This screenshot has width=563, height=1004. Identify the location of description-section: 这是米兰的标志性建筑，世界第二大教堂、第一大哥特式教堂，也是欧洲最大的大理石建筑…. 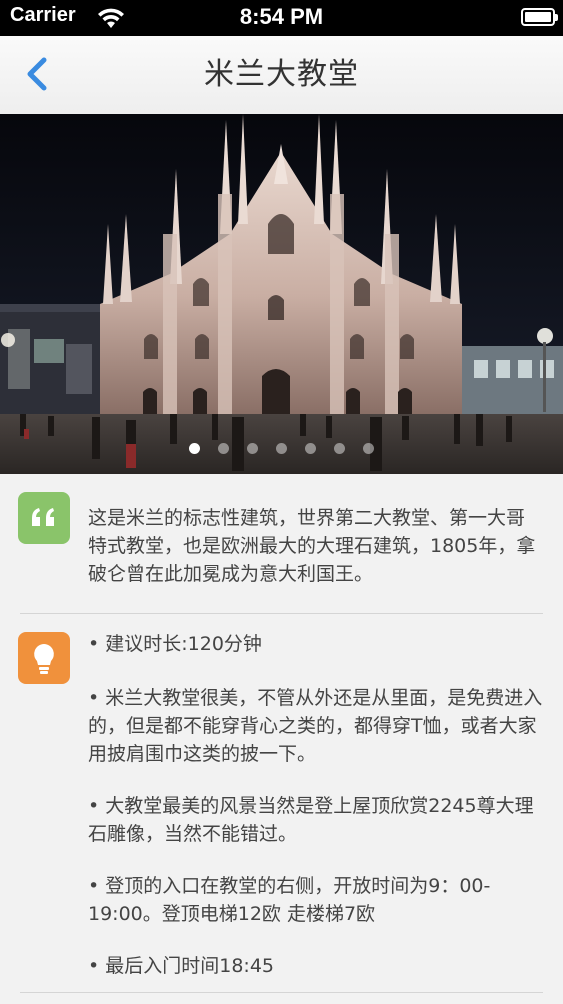
(281, 543).